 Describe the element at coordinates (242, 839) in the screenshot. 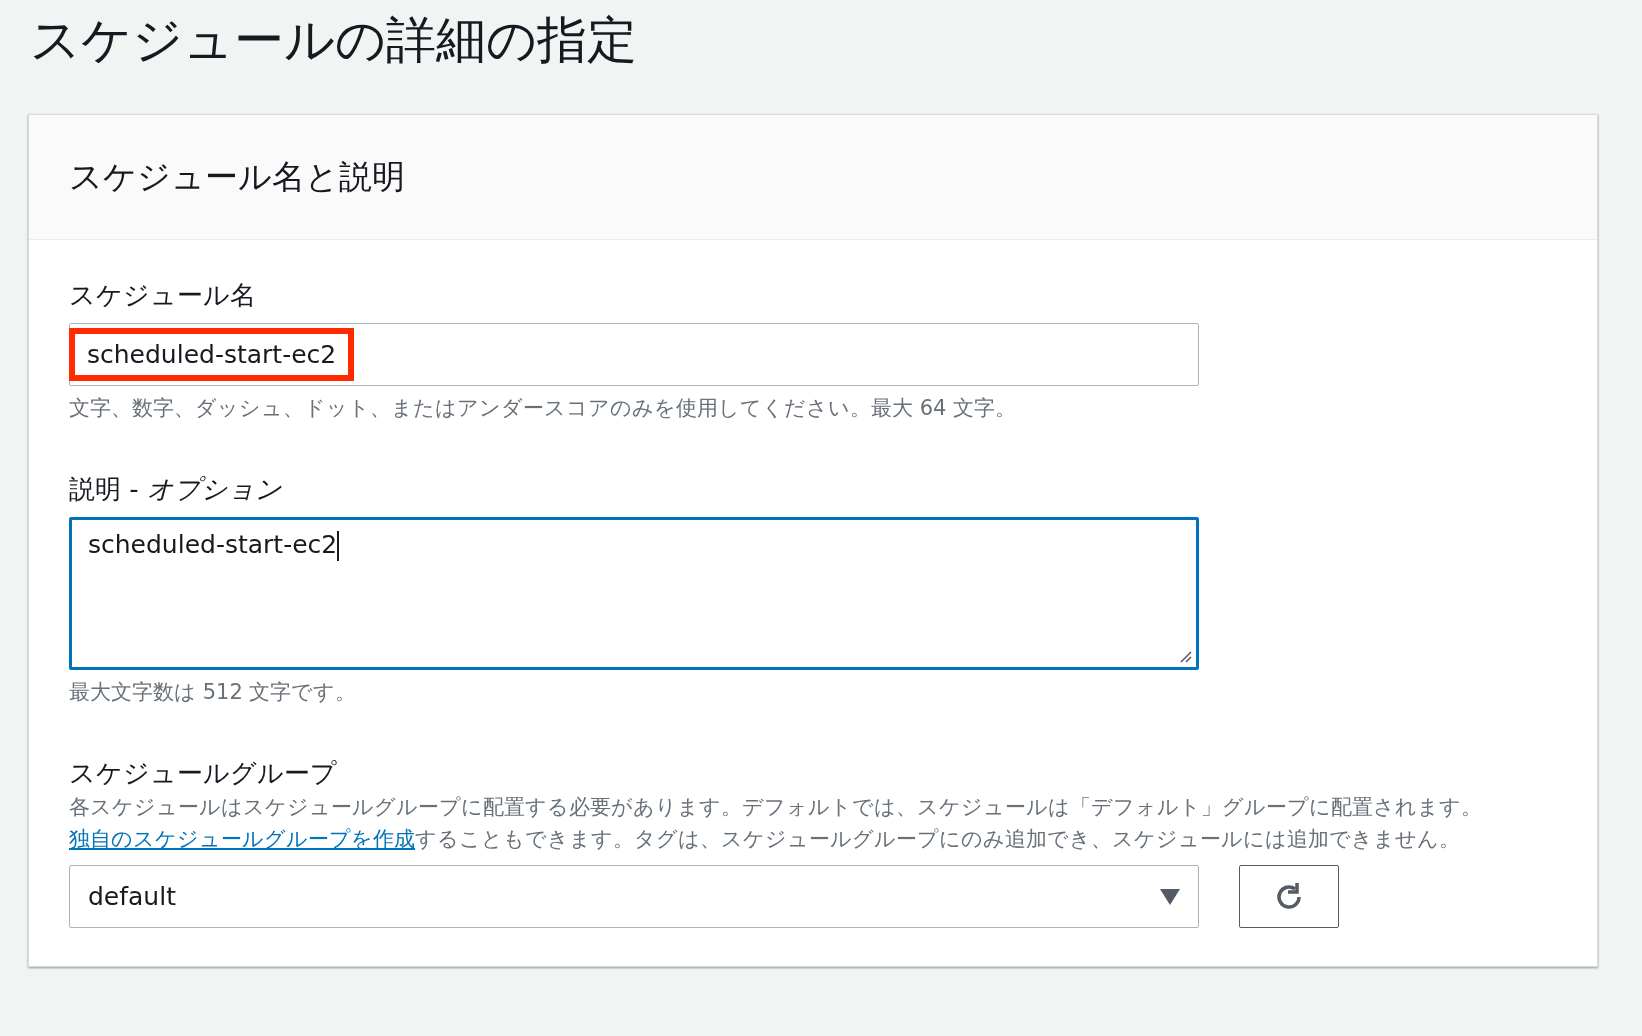

I see `create-group-link: 独自のスケジュールグループを作成` at that location.